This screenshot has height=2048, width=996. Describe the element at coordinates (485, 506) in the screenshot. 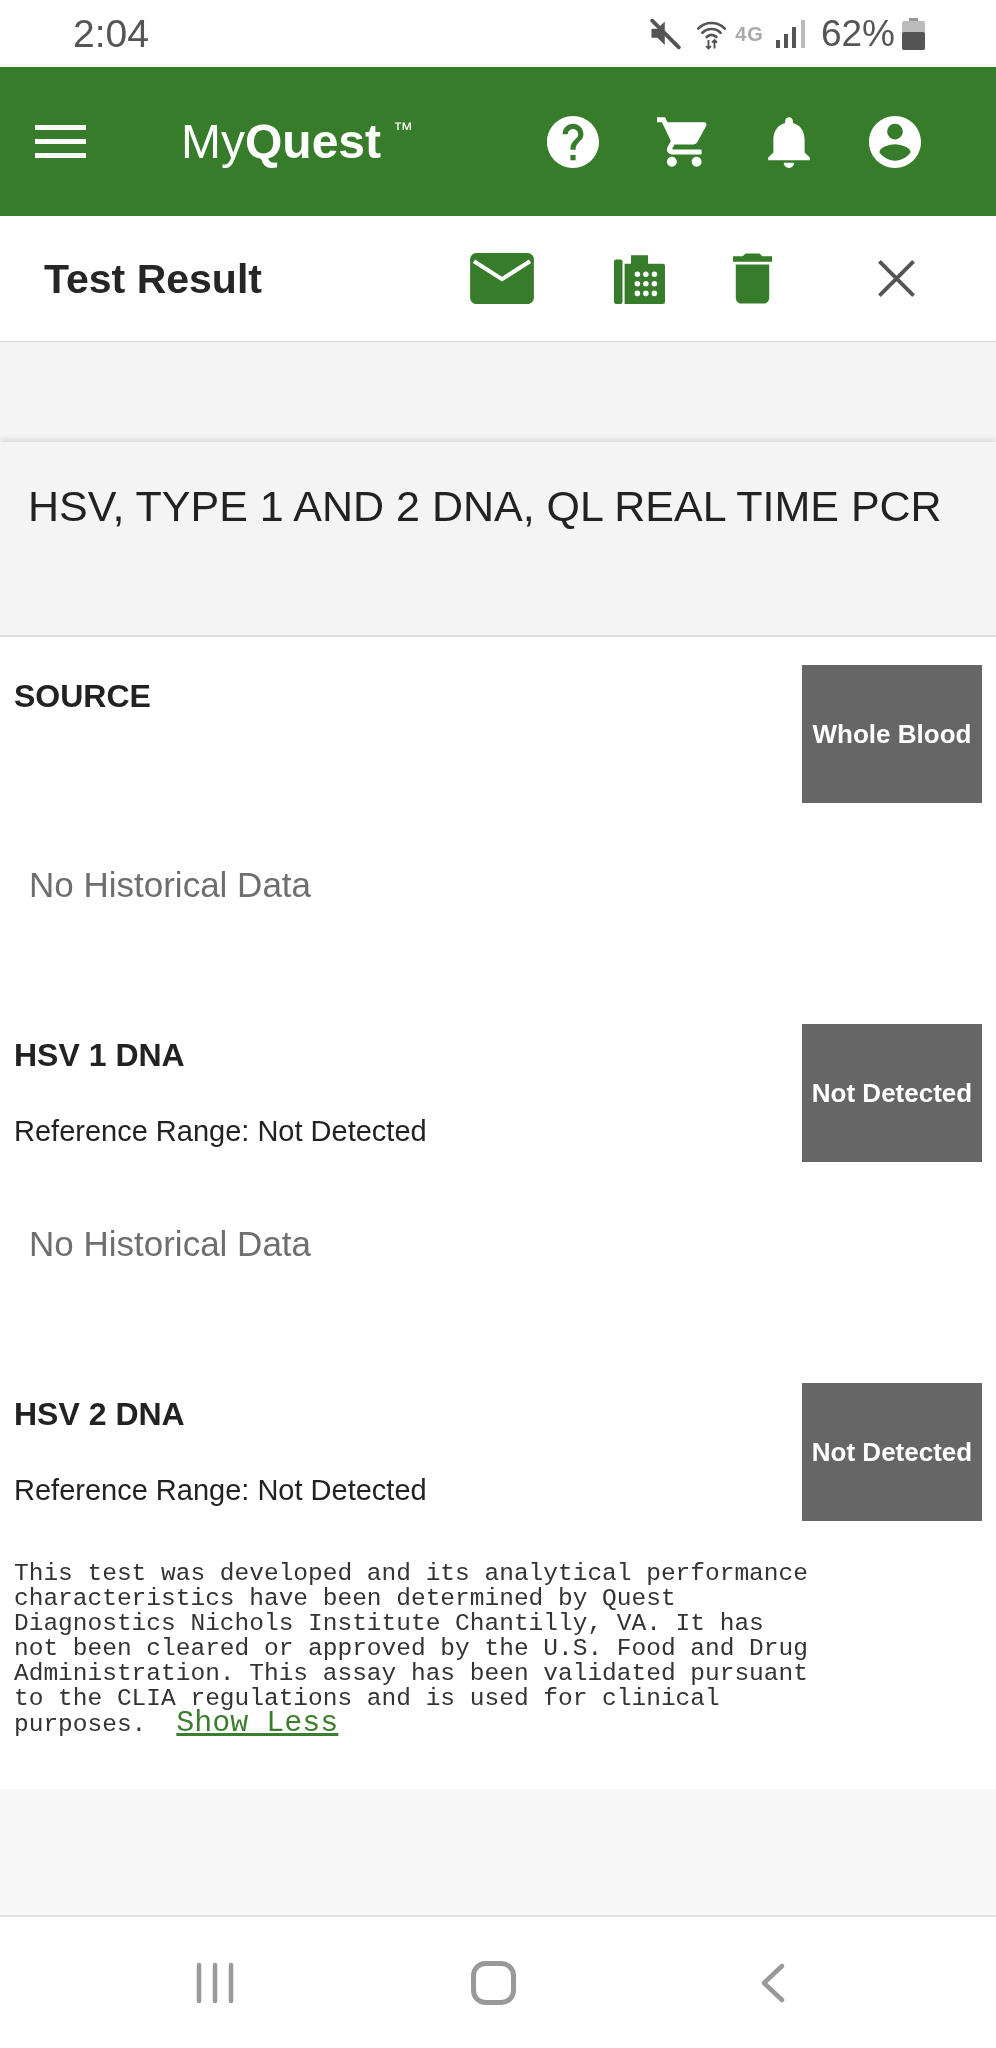

I see `test-name: HSV, TYPE 1 AND 2 DNA, QL REAL TIME PCR` at that location.